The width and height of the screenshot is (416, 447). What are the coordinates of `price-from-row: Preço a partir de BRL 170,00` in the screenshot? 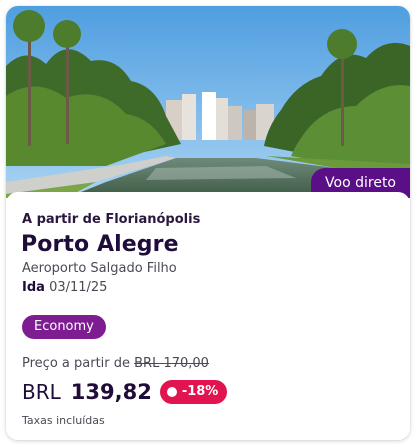 It's located at (115, 363).